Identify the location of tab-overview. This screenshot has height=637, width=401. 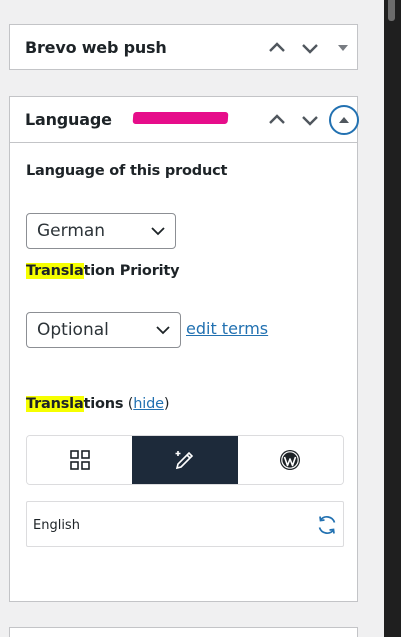
(80, 460).